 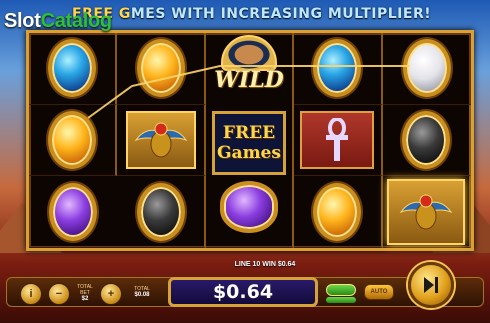 I want to click on info-button: i, so click(x=31, y=294).